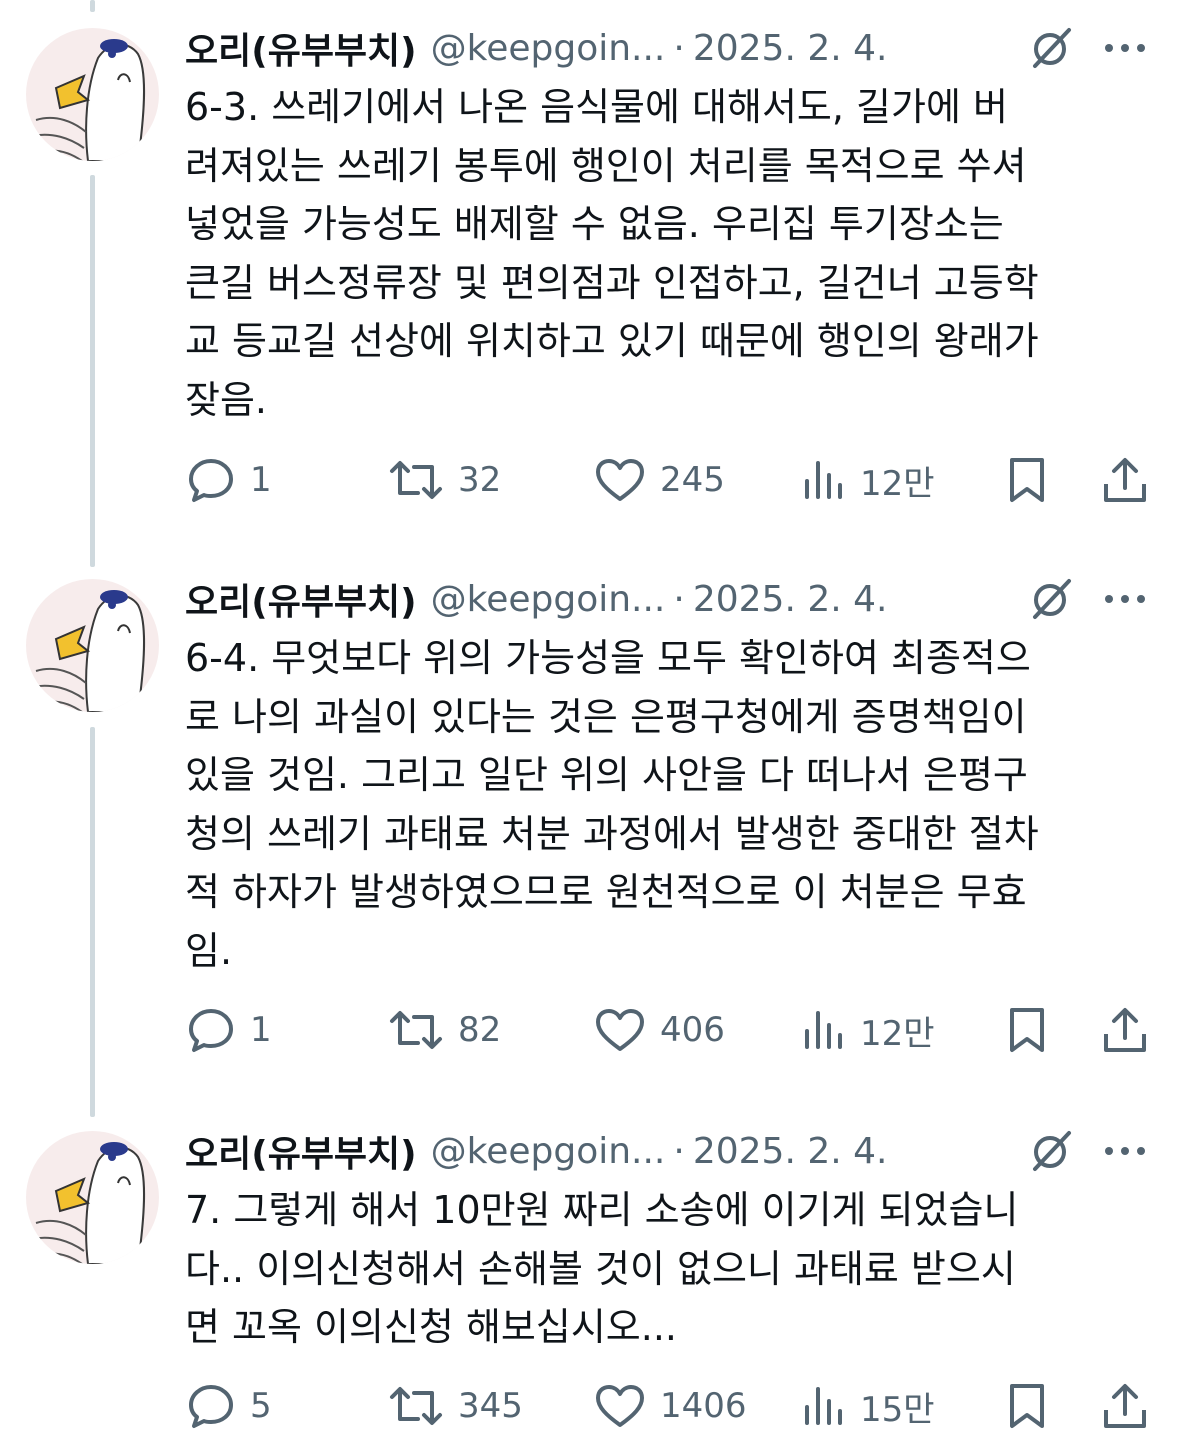 This screenshot has width=1179, height=1447. What do you see at coordinates (455, 1406) in the screenshot?
I see `repost-button: 345` at bounding box center [455, 1406].